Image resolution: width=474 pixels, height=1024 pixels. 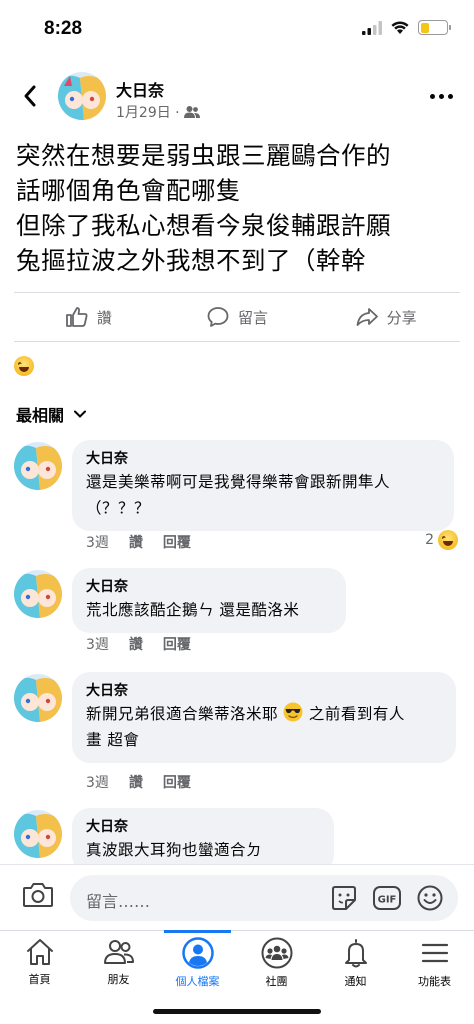 I want to click on home-icon, so click(x=39, y=952).